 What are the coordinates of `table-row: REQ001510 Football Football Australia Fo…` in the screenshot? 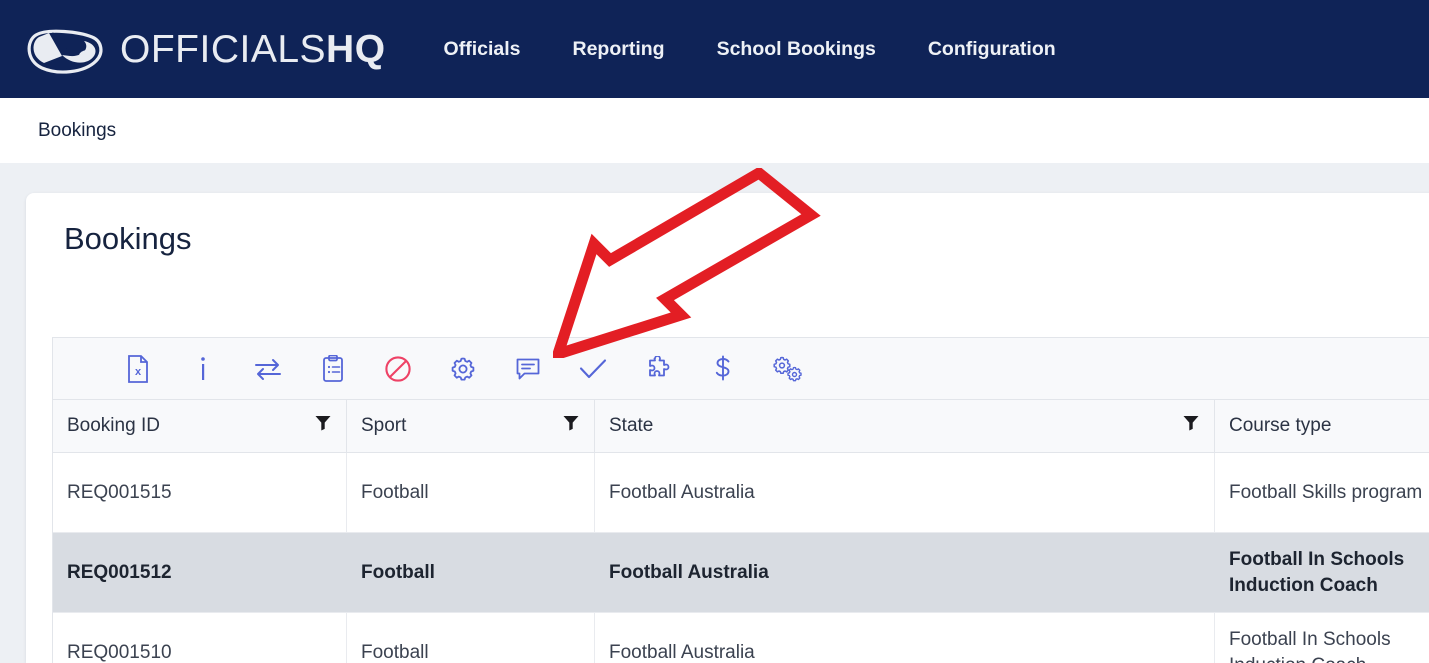 It's located at (741, 638).